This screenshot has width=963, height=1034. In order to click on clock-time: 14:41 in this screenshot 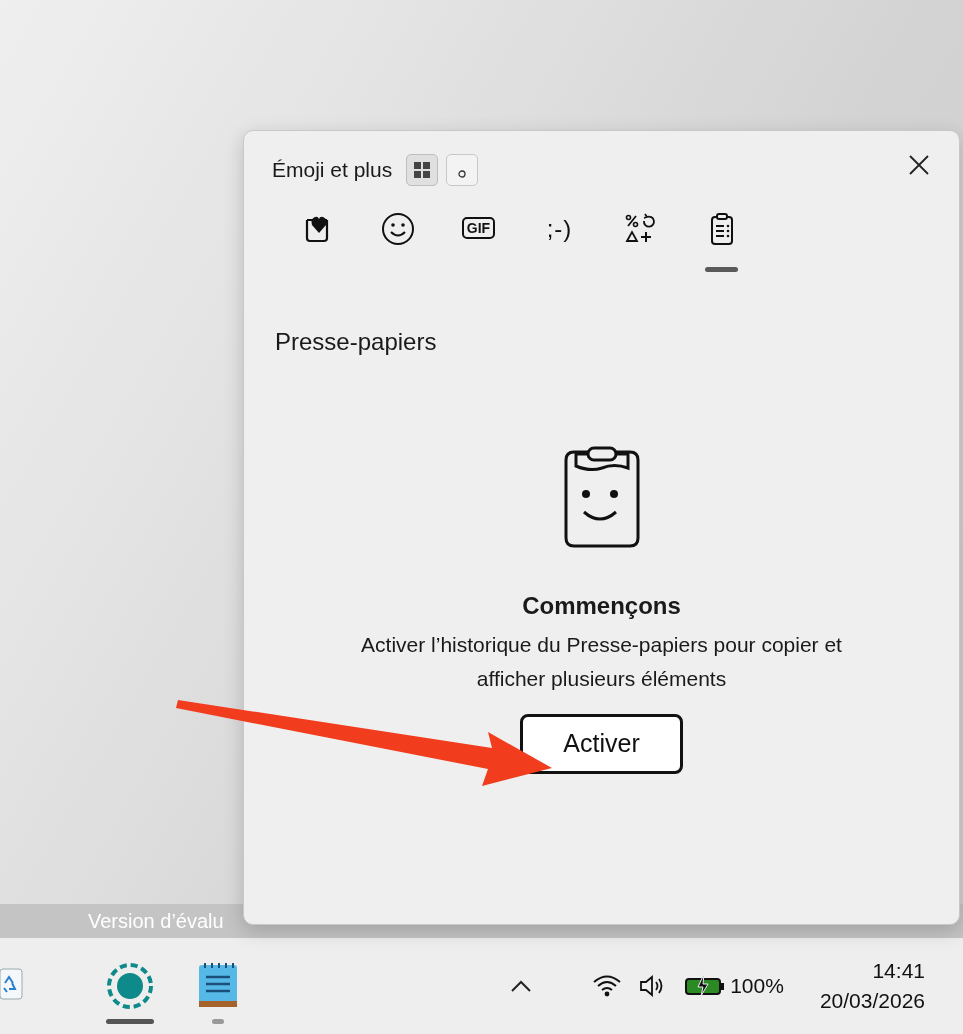, I will do `click(898, 971)`.